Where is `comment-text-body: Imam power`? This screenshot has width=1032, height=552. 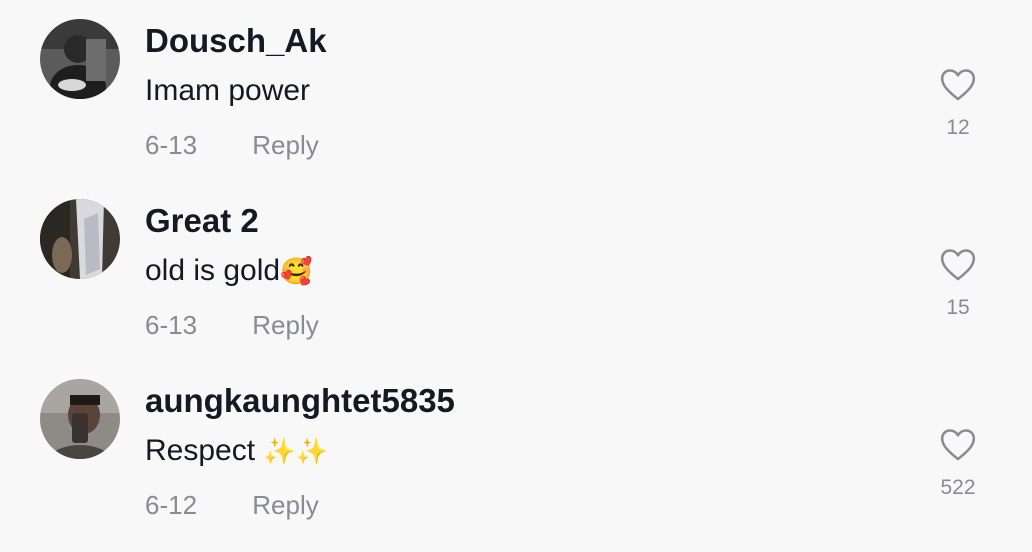 comment-text-body: Imam power is located at coordinates (228, 90).